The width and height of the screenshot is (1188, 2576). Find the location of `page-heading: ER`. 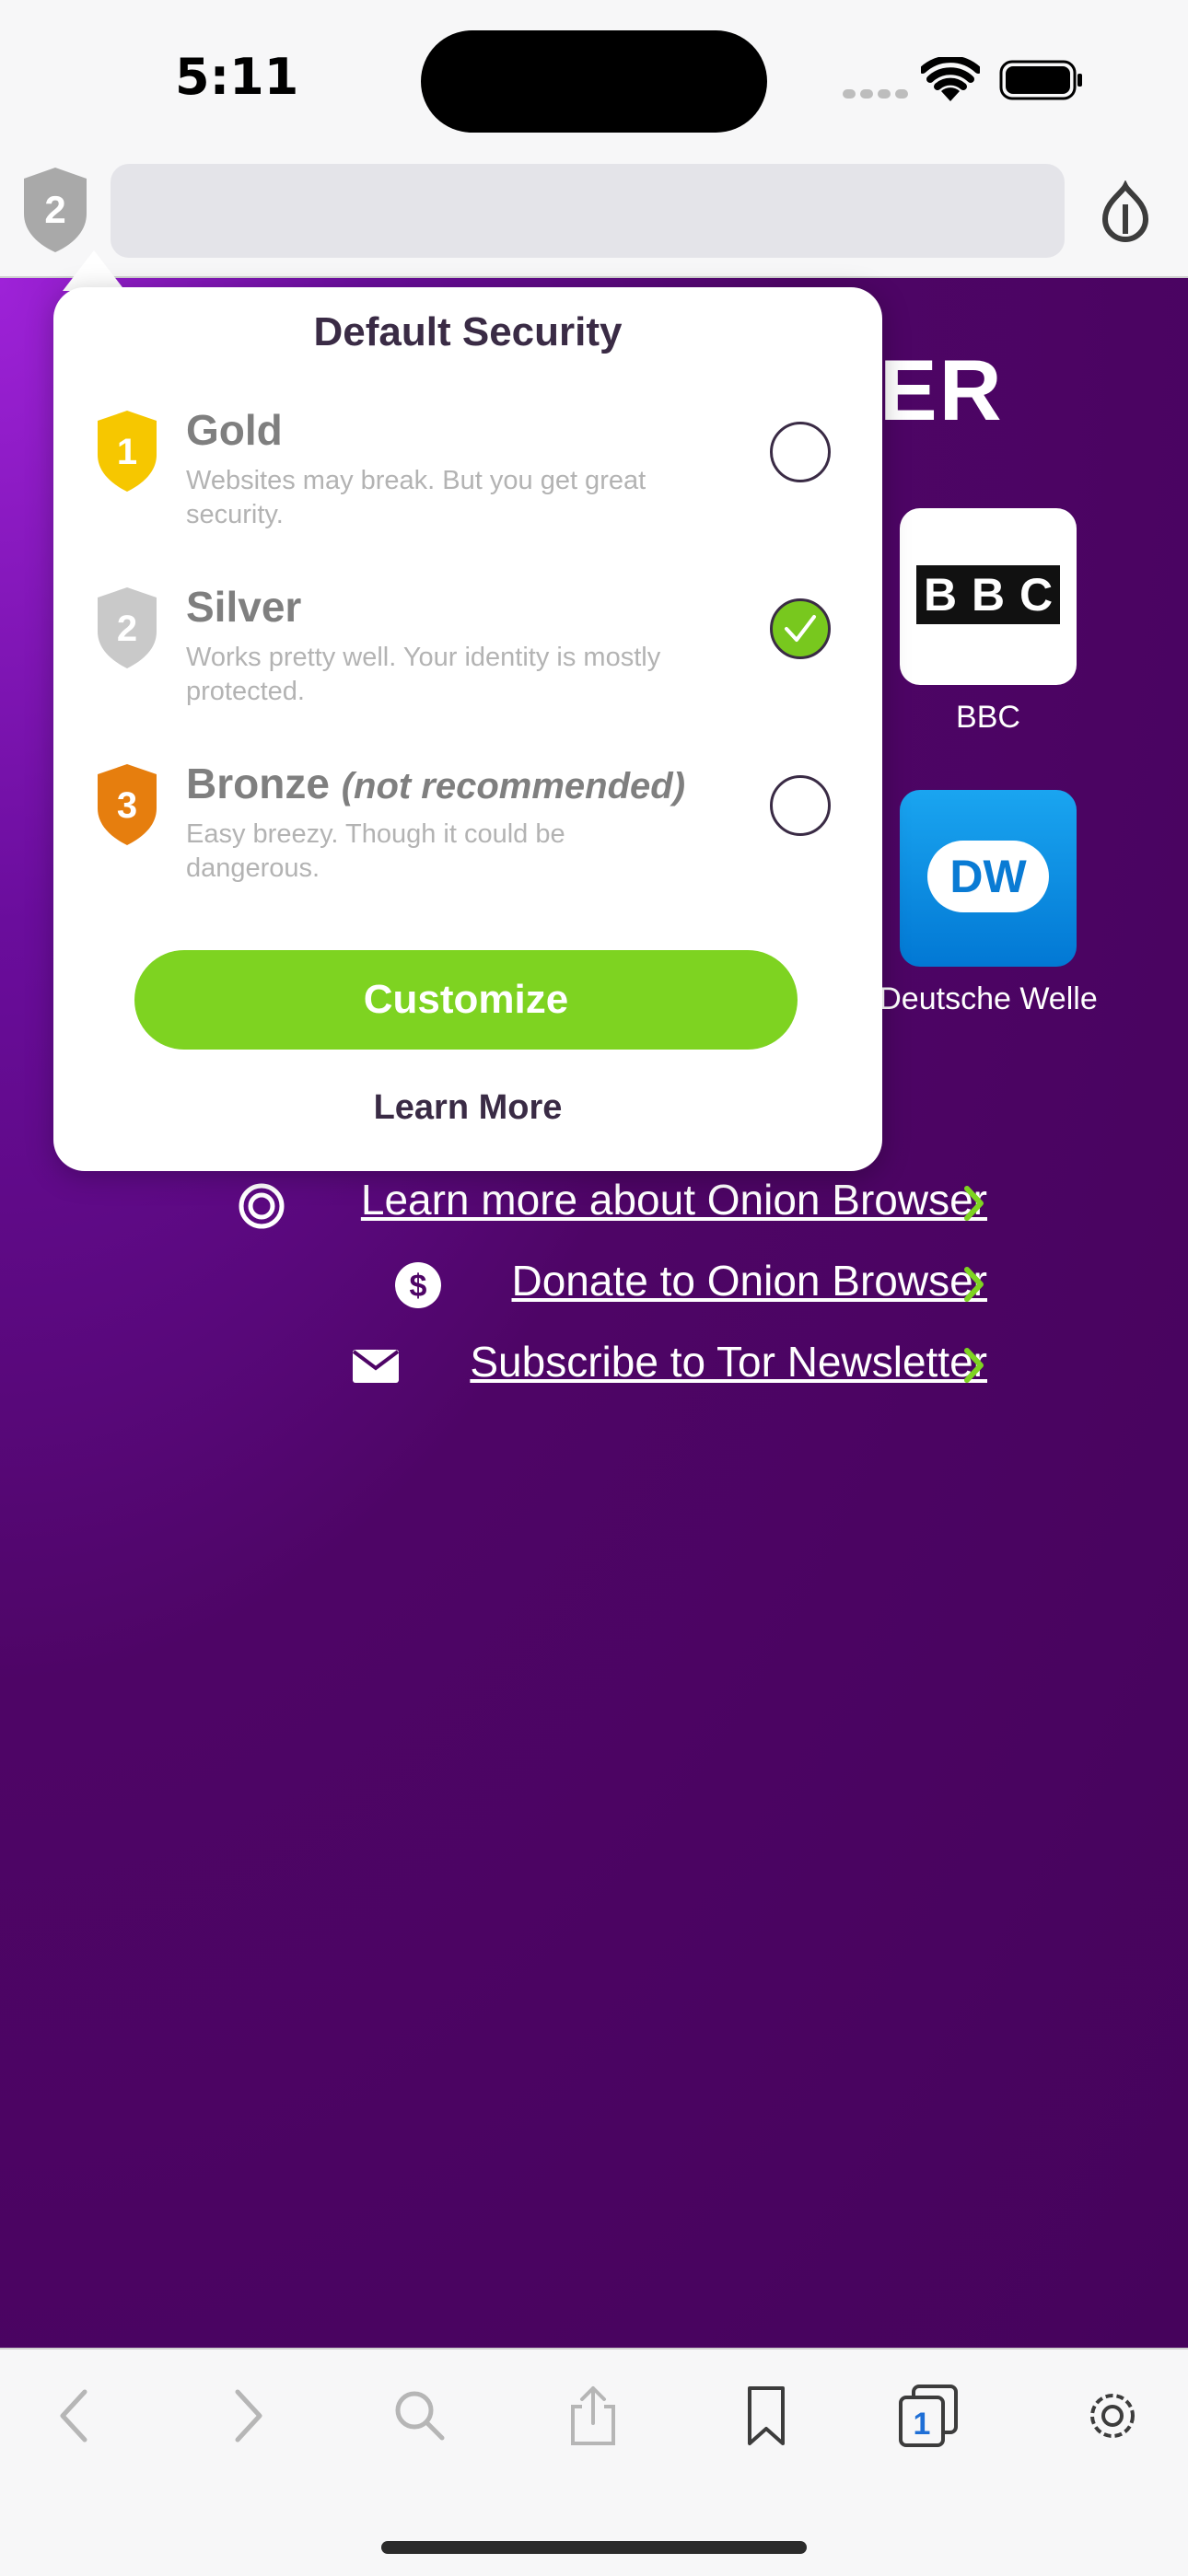

page-heading: ER is located at coordinates (941, 390).